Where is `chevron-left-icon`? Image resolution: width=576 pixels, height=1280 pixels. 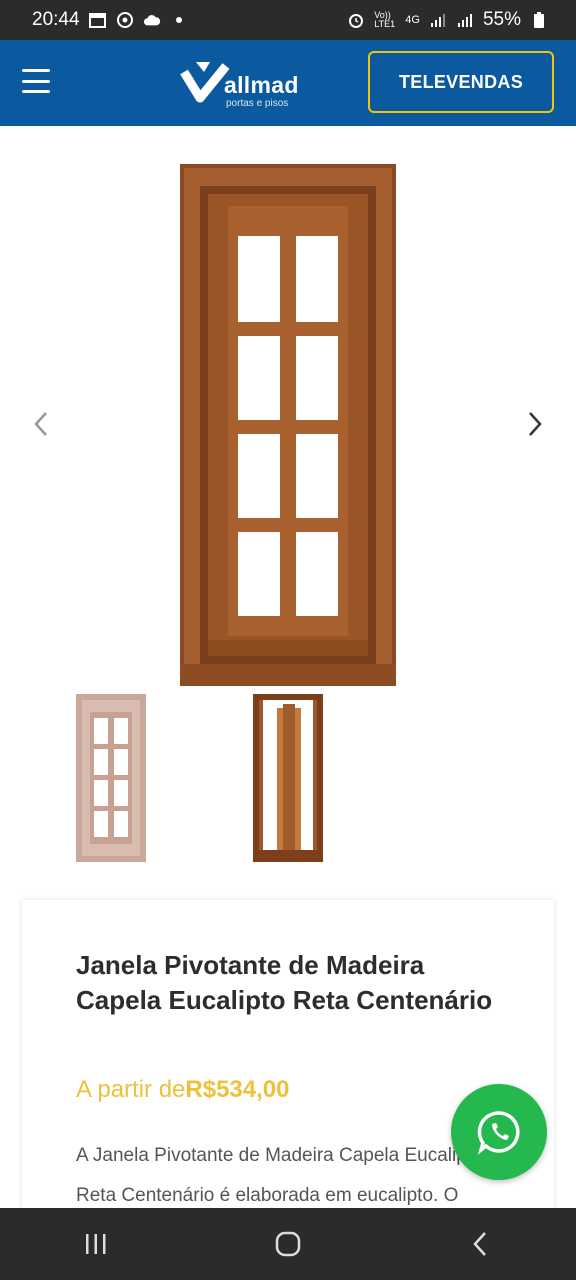
chevron-left-icon is located at coordinates (41, 424).